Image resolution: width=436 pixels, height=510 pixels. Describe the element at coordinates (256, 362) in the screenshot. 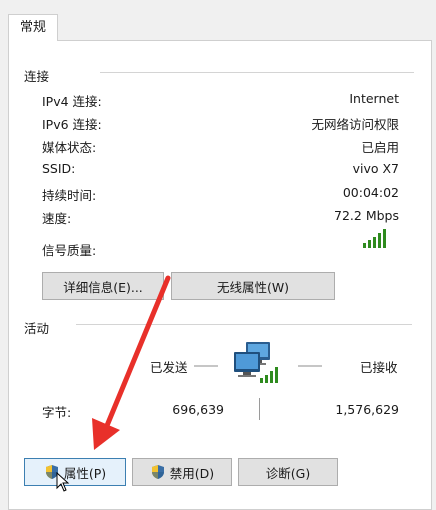

I see `network-computers-icon` at that location.